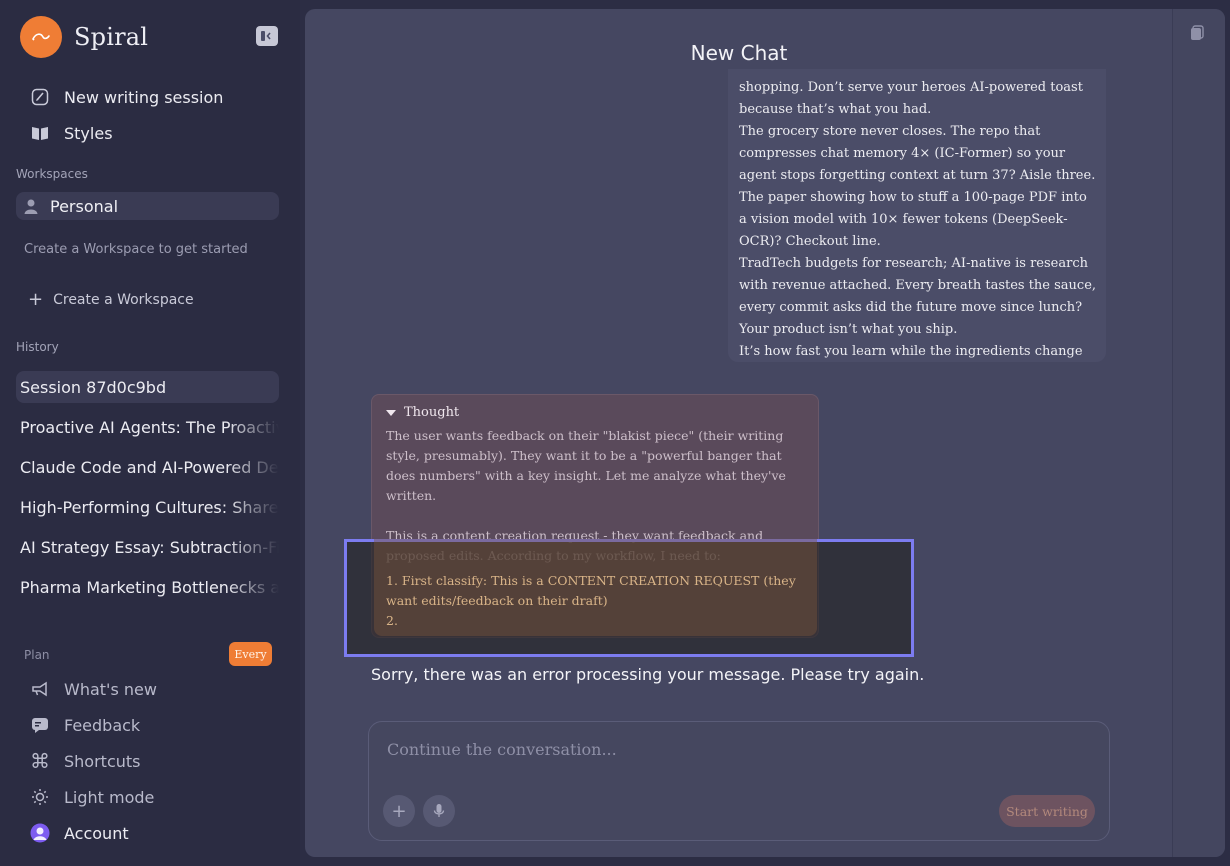  What do you see at coordinates (41, 37) in the screenshot?
I see `spiral-logo-icon` at bounding box center [41, 37].